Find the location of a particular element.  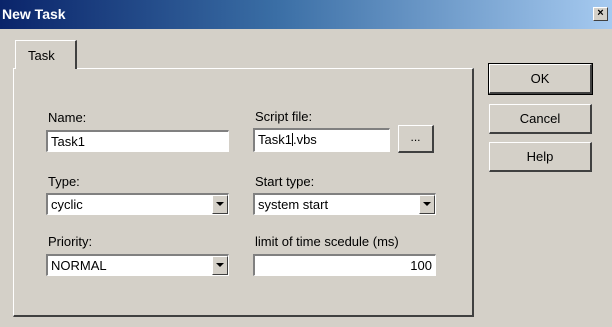

tab-task-label: Task is located at coordinates (41, 55).